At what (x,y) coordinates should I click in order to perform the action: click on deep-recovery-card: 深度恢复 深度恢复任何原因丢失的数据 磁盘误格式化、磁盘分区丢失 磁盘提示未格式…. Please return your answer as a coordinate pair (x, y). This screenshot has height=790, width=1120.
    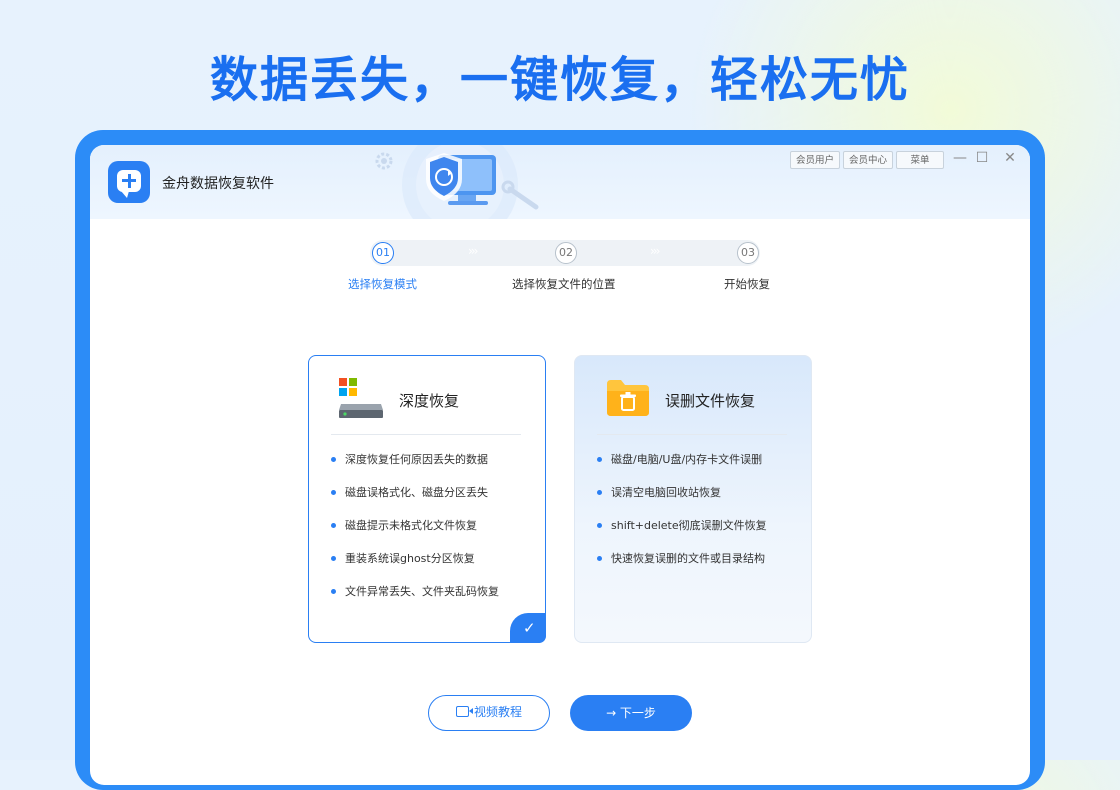
    Looking at the image, I should click on (427, 499).